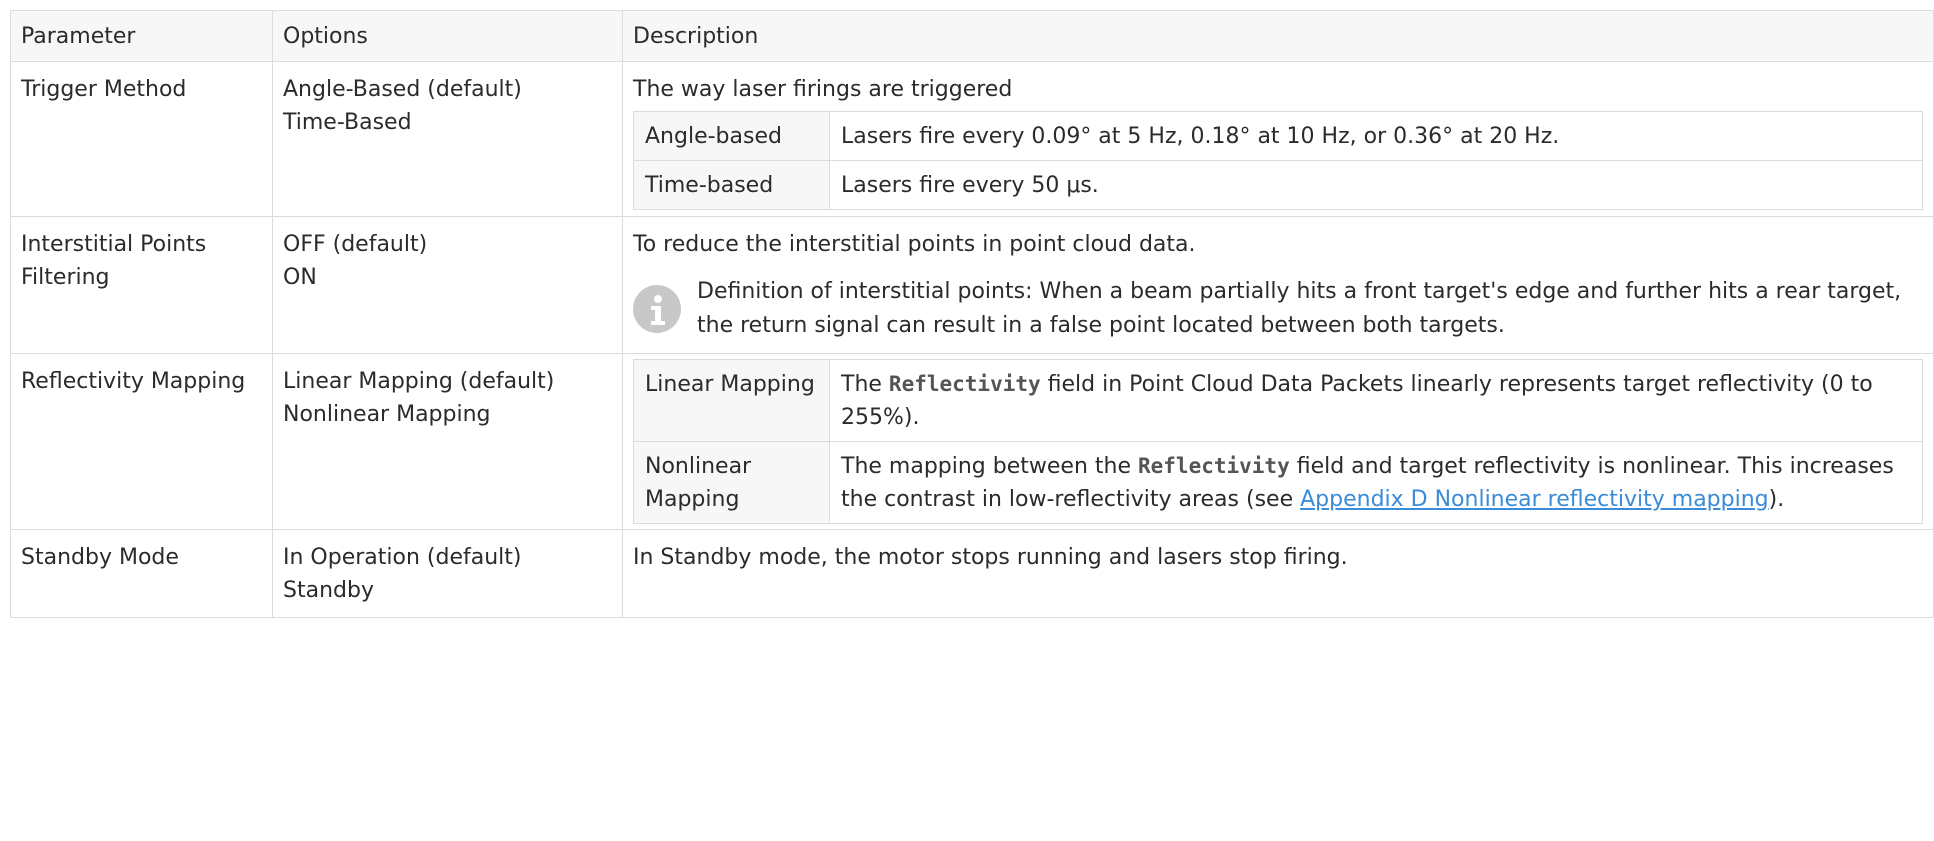  I want to click on info-icon, so click(657, 309).